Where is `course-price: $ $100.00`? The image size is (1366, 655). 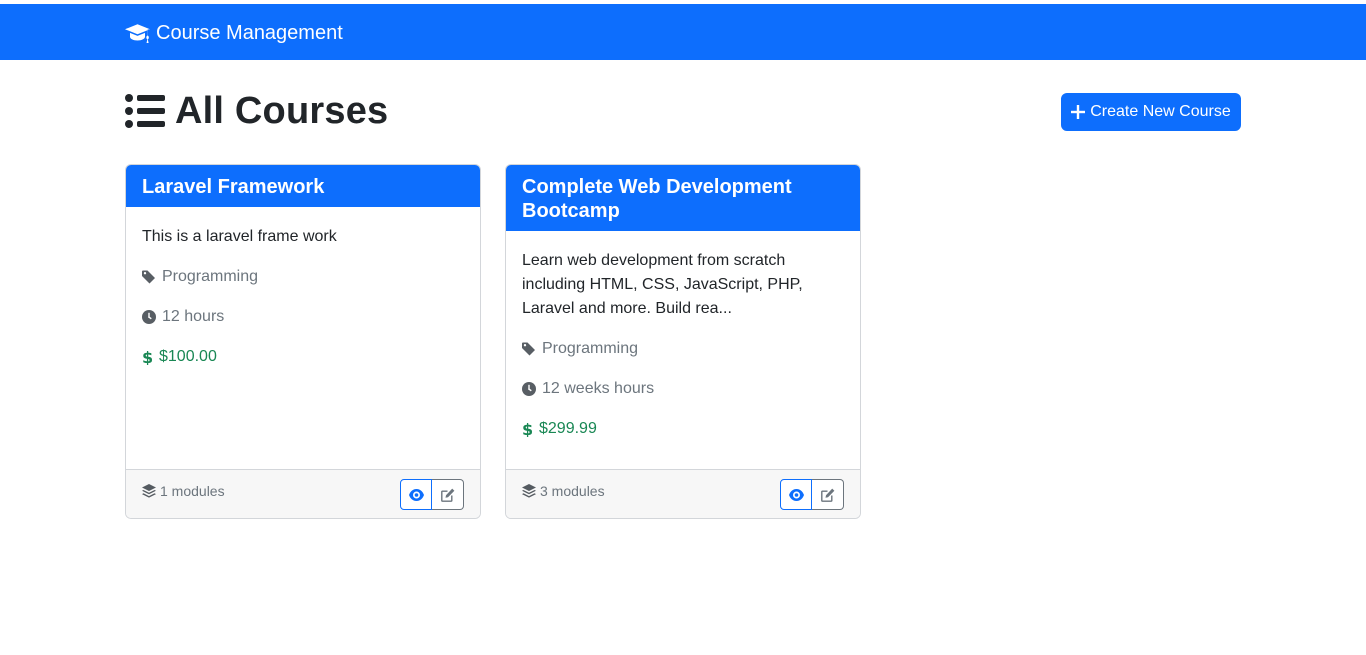
course-price: $ $100.00 is located at coordinates (303, 357).